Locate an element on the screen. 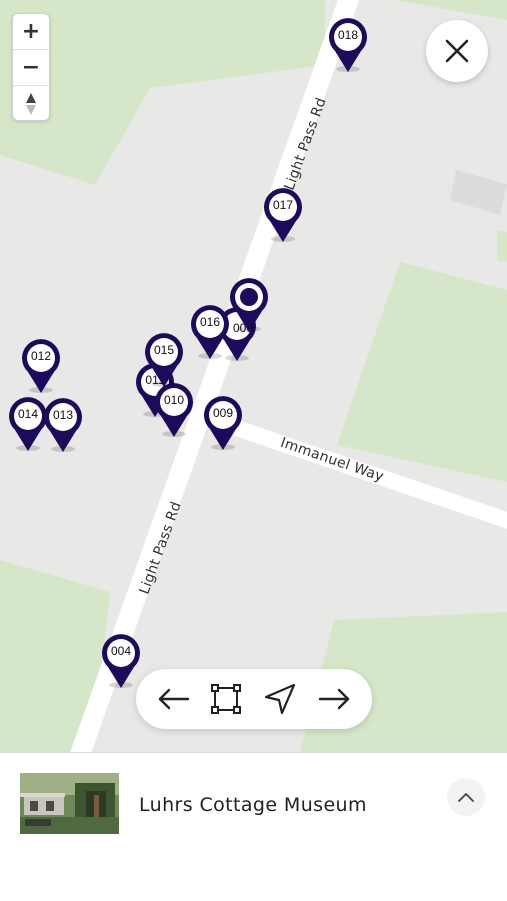  map-marker-010: 010 is located at coordinates (174, 410).